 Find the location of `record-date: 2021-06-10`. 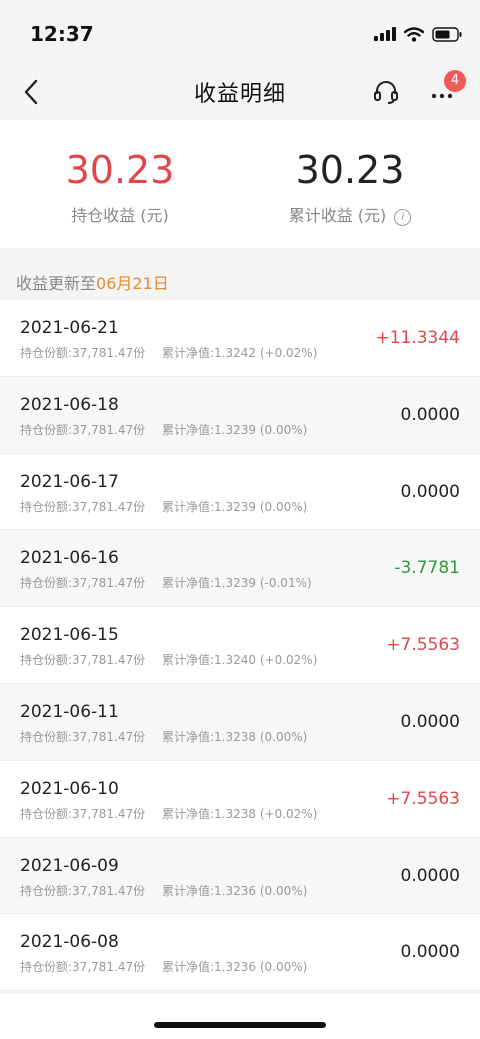

record-date: 2021-06-10 is located at coordinates (69, 788).